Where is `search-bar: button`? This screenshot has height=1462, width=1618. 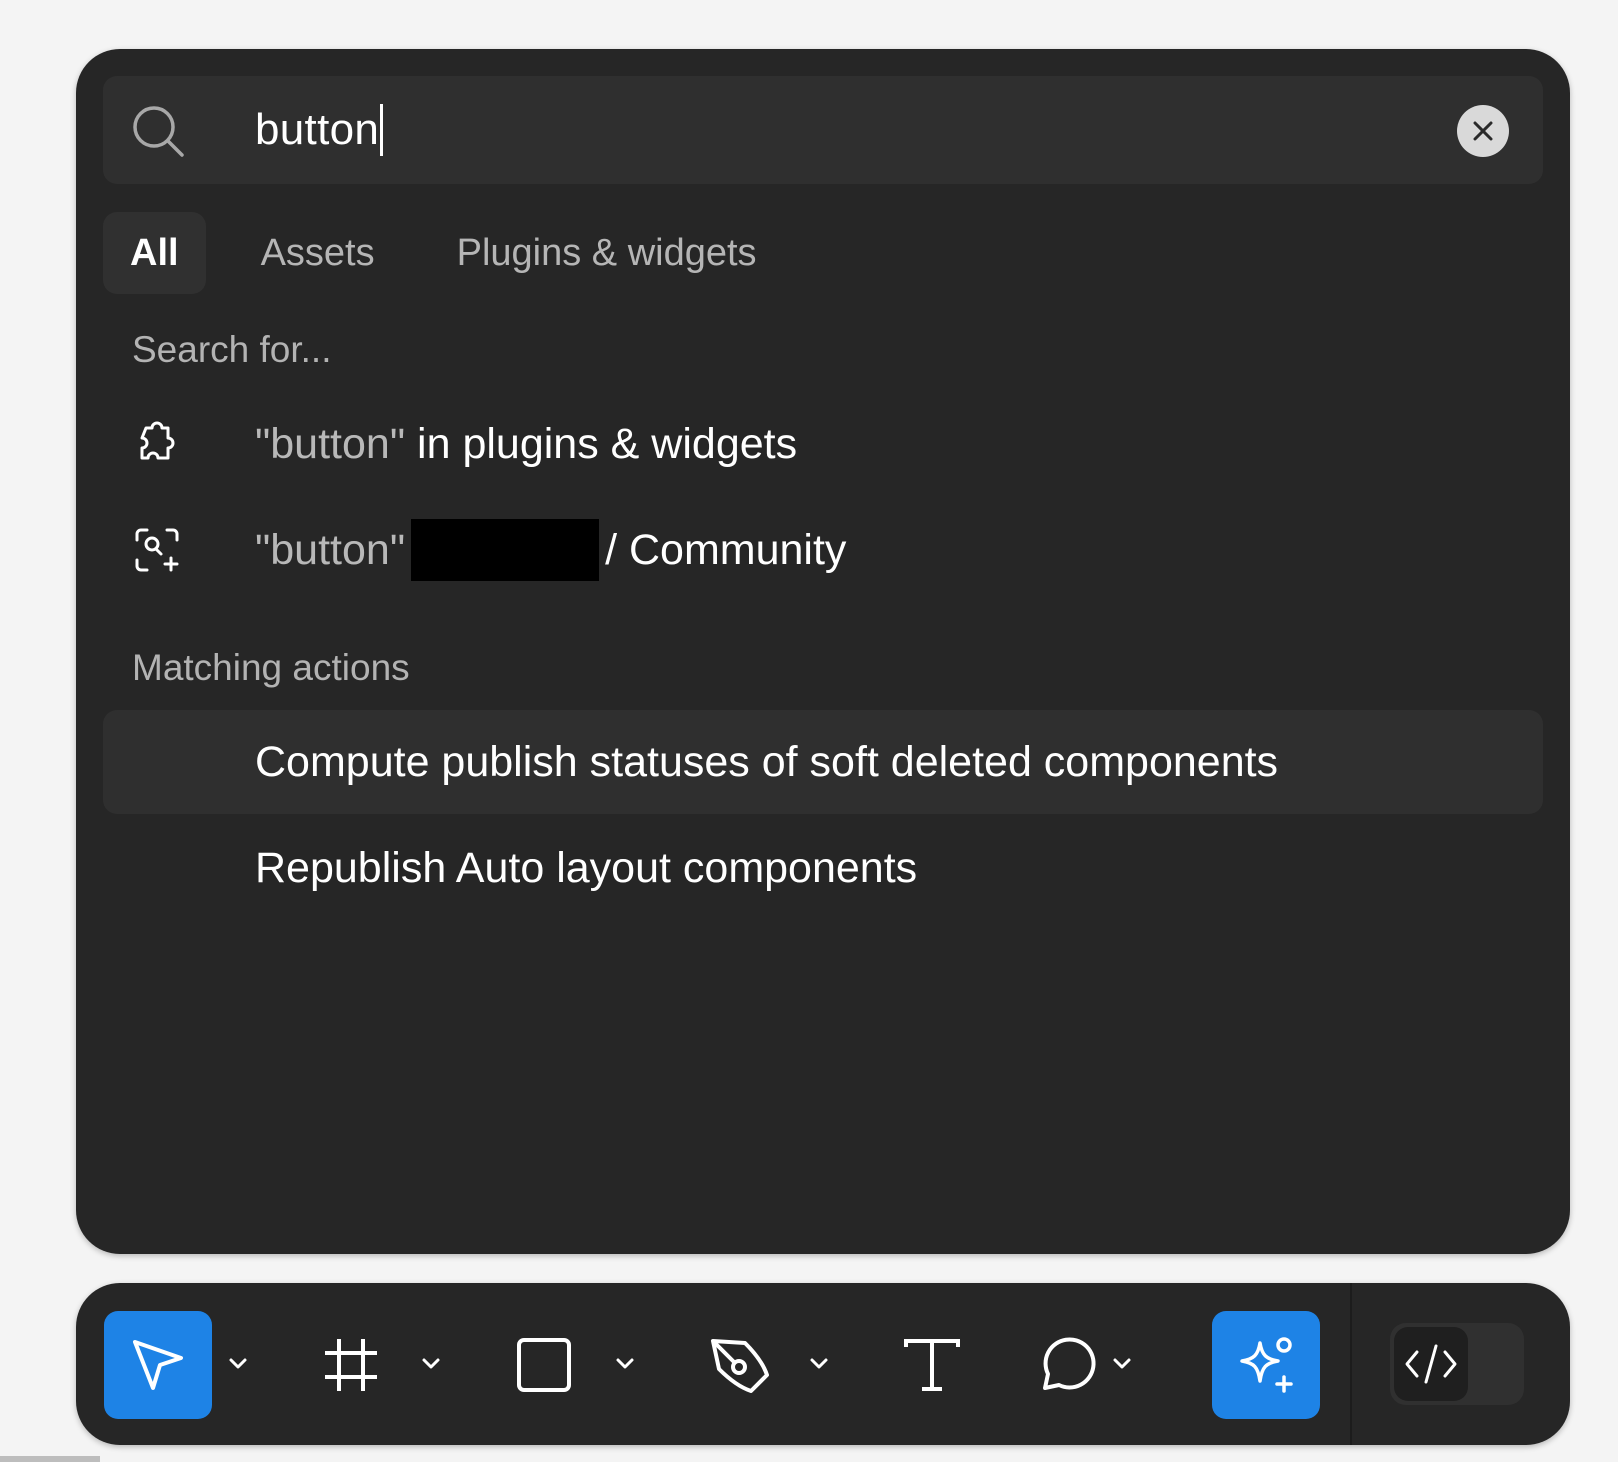
search-bar: button is located at coordinates (823, 130).